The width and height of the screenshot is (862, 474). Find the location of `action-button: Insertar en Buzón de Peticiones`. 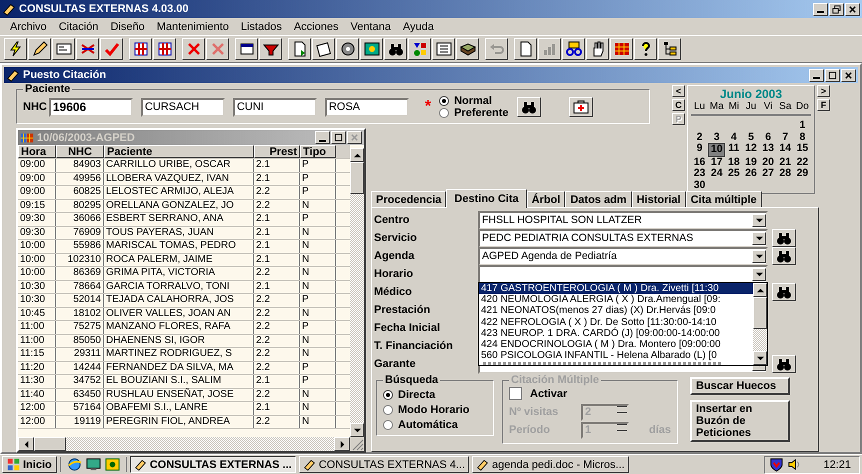

action-button: Insertar en Buzón de Peticiones is located at coordinates (740, 421).